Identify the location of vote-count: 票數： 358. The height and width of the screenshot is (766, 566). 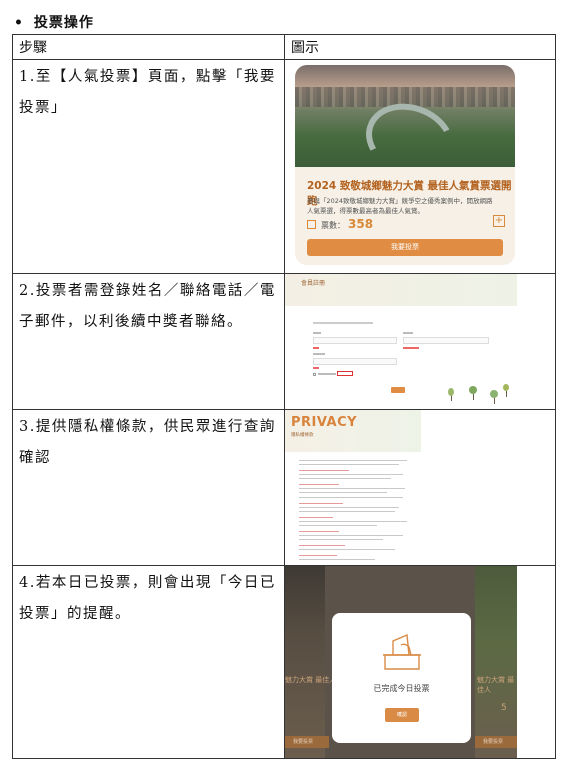
(340, 224).